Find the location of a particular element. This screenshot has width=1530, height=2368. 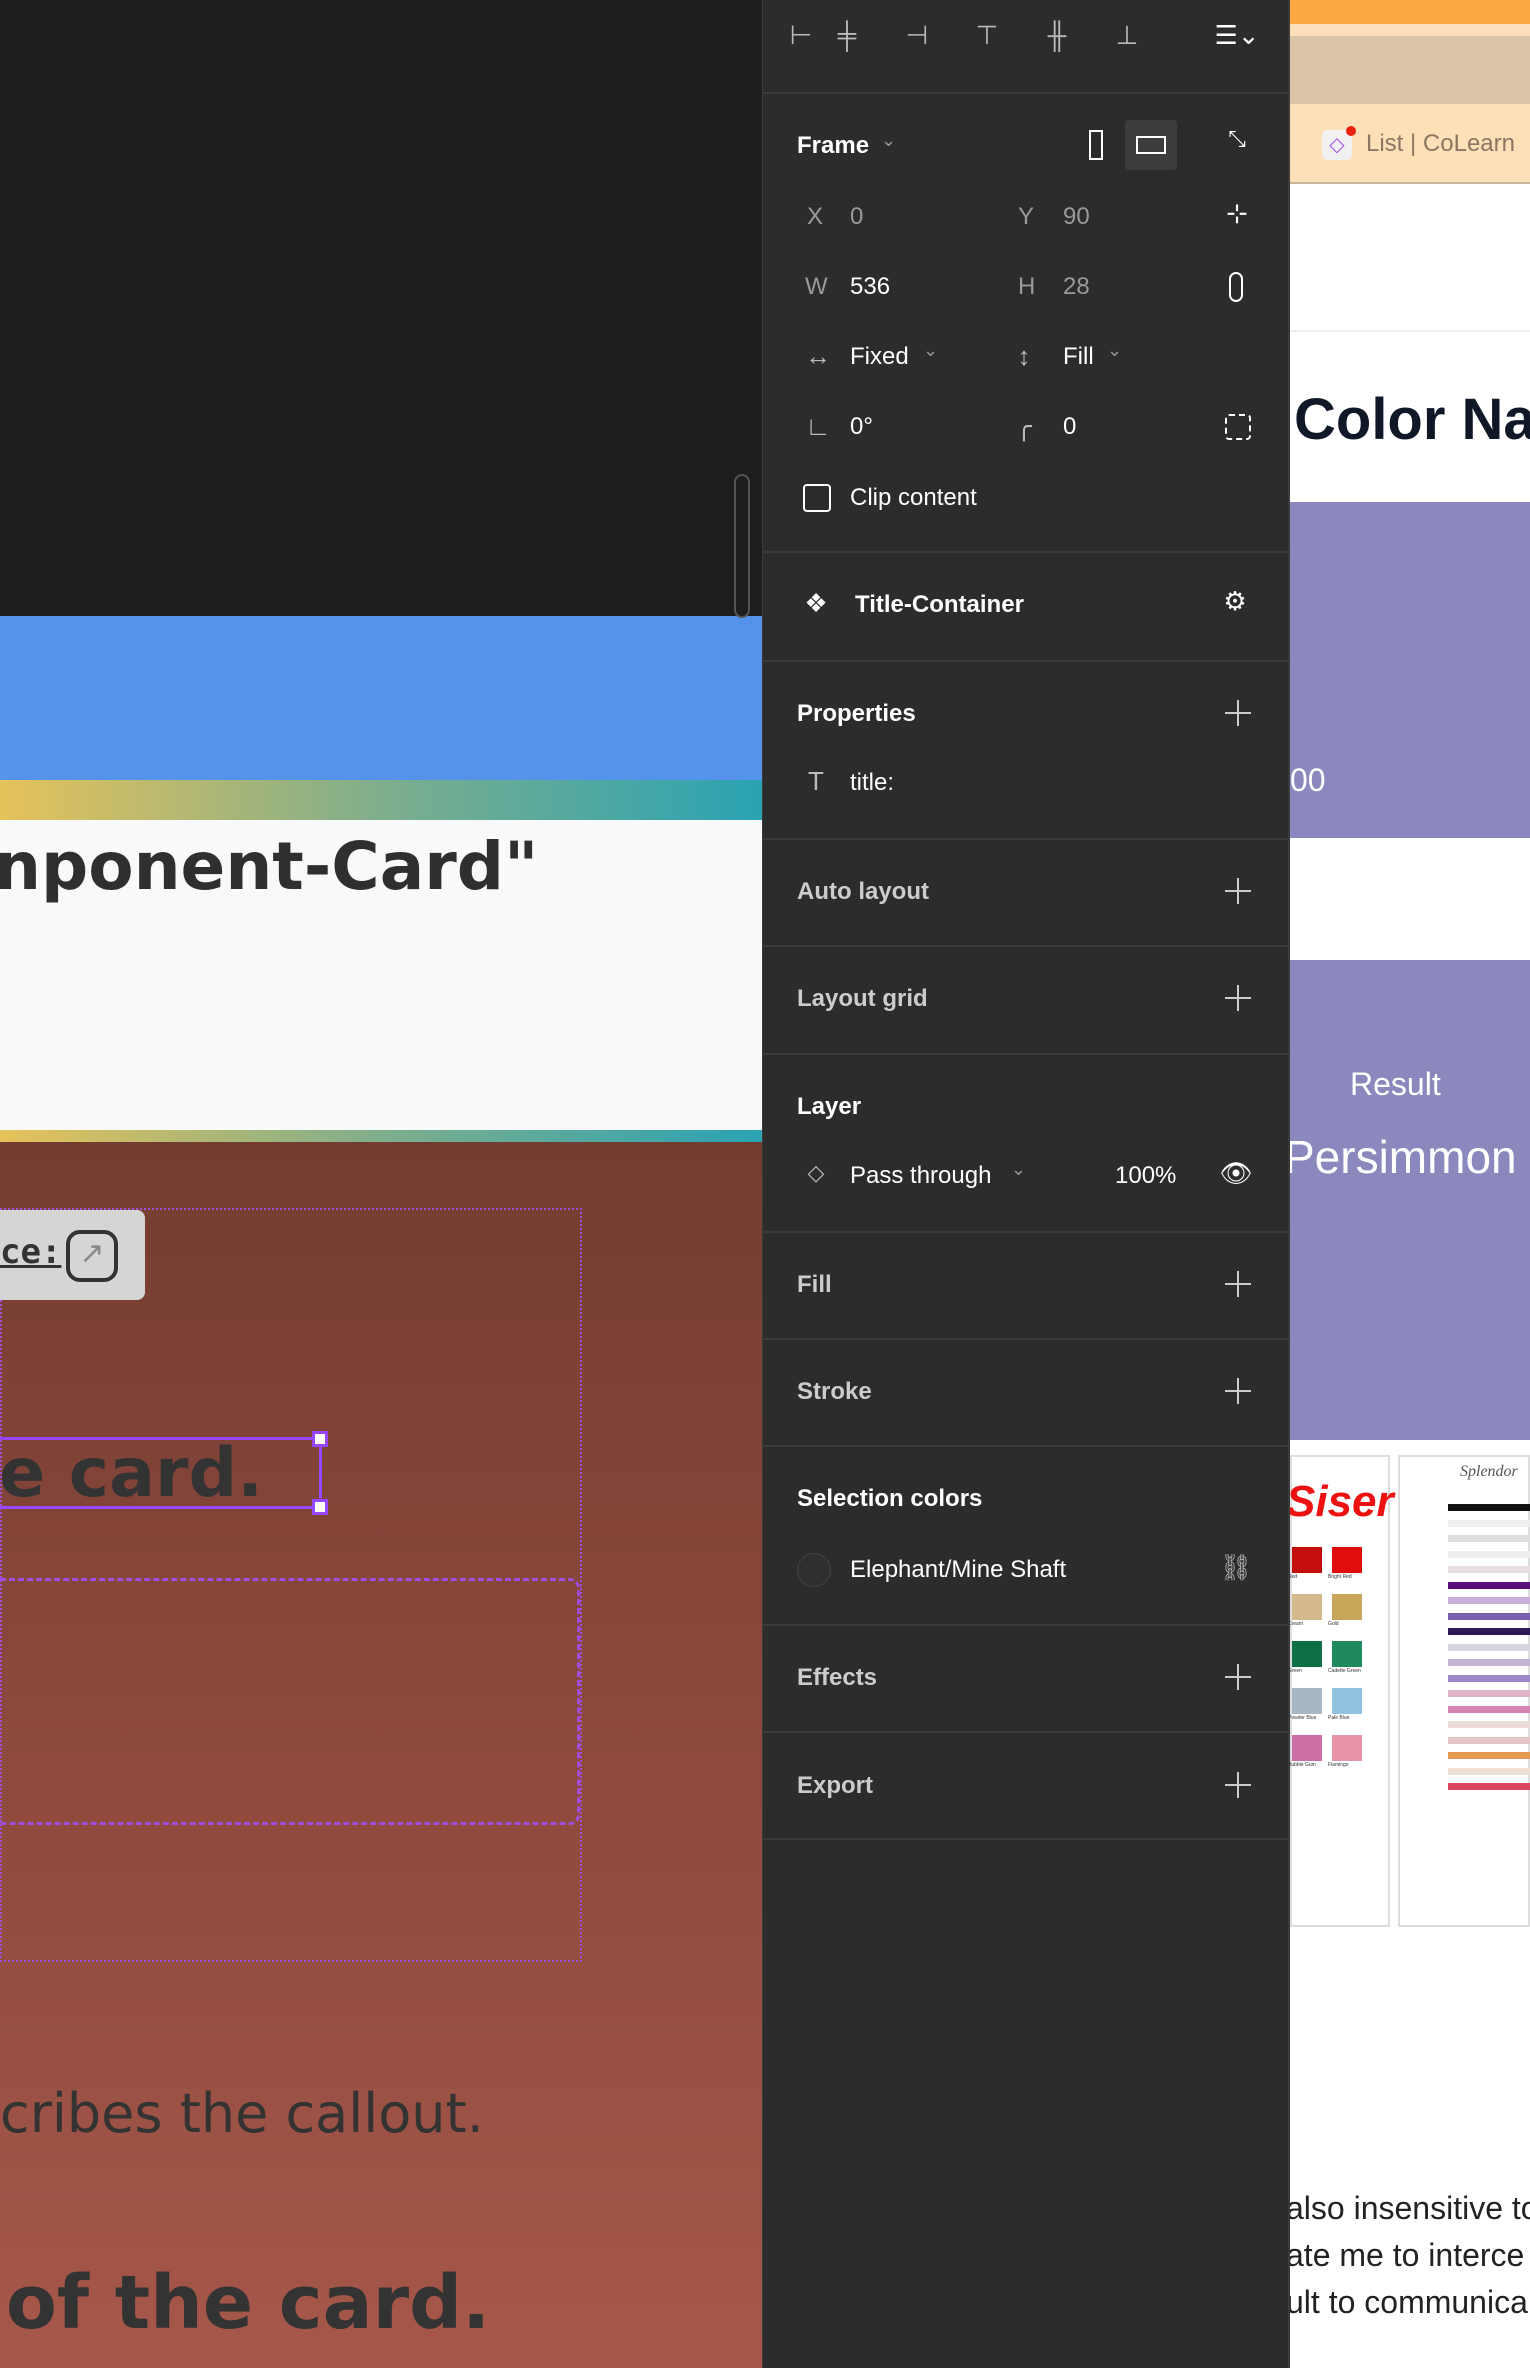

detach-style-icon: ⛓ is located at coordinates (1236, 1567).